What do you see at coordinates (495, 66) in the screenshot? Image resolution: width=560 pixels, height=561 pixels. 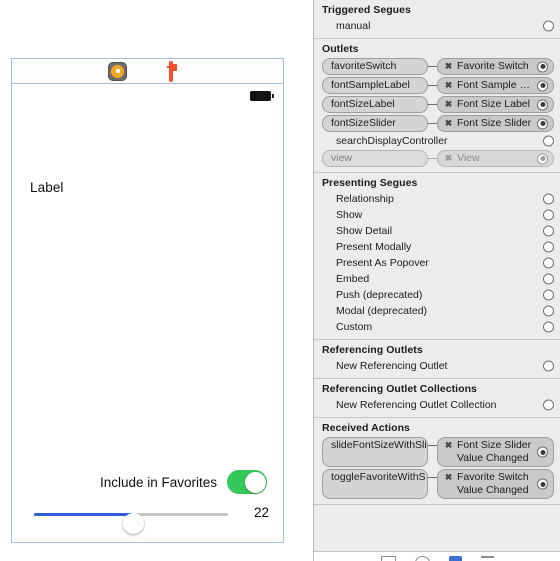 I see `connection-target-pill: ✖ Favorite Switch` at bounding box center [495, 66].